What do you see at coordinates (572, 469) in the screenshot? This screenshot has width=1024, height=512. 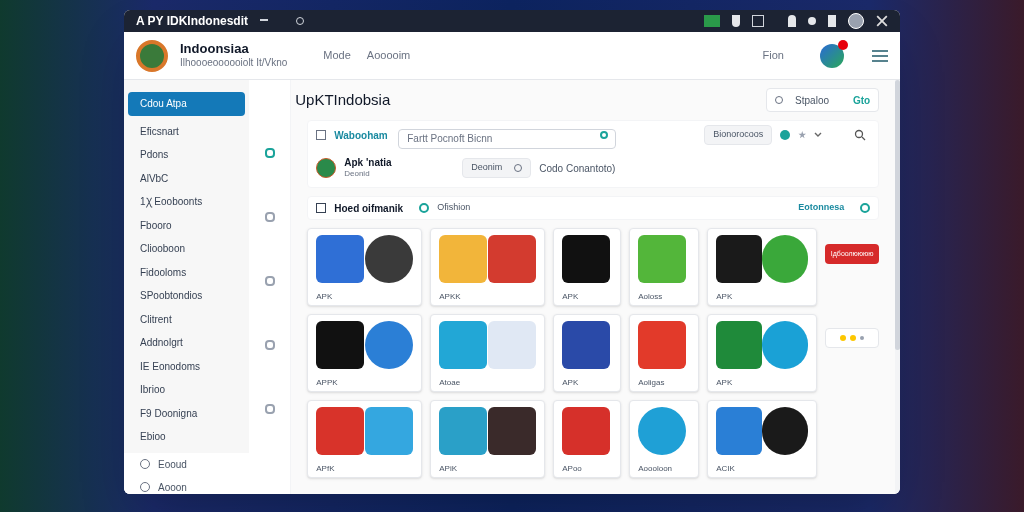 I see `app-label: APoo` at bounding box center [572, 469].